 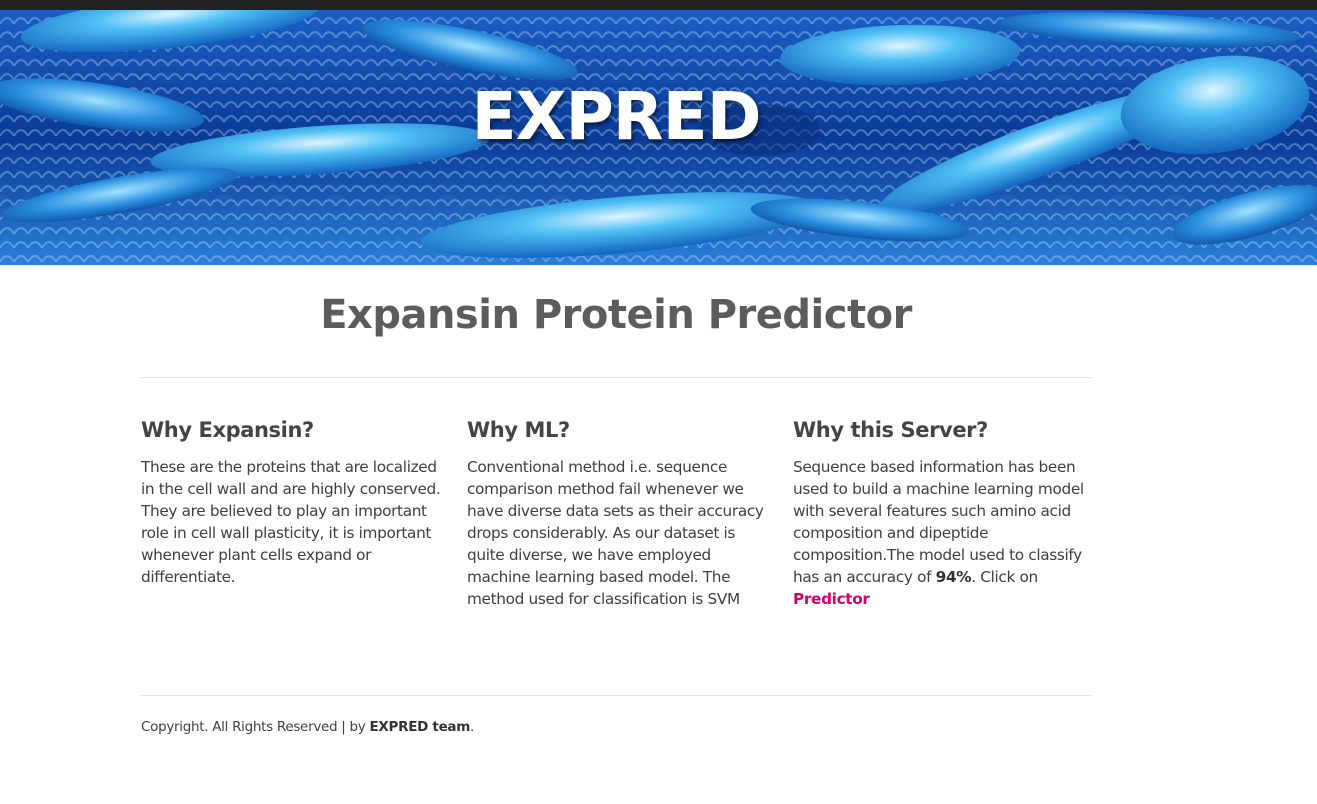 What do you see at coordinates (890, 430) in the screenshot?
I see `column-heading: Why this Server?` at bounding box center [890, 430].